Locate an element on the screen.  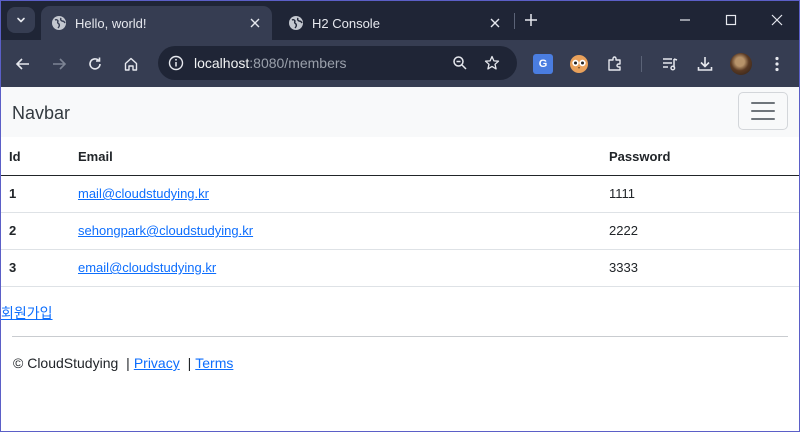
footer-copyright: © CloudStudying is located at coordinates (66, 363).